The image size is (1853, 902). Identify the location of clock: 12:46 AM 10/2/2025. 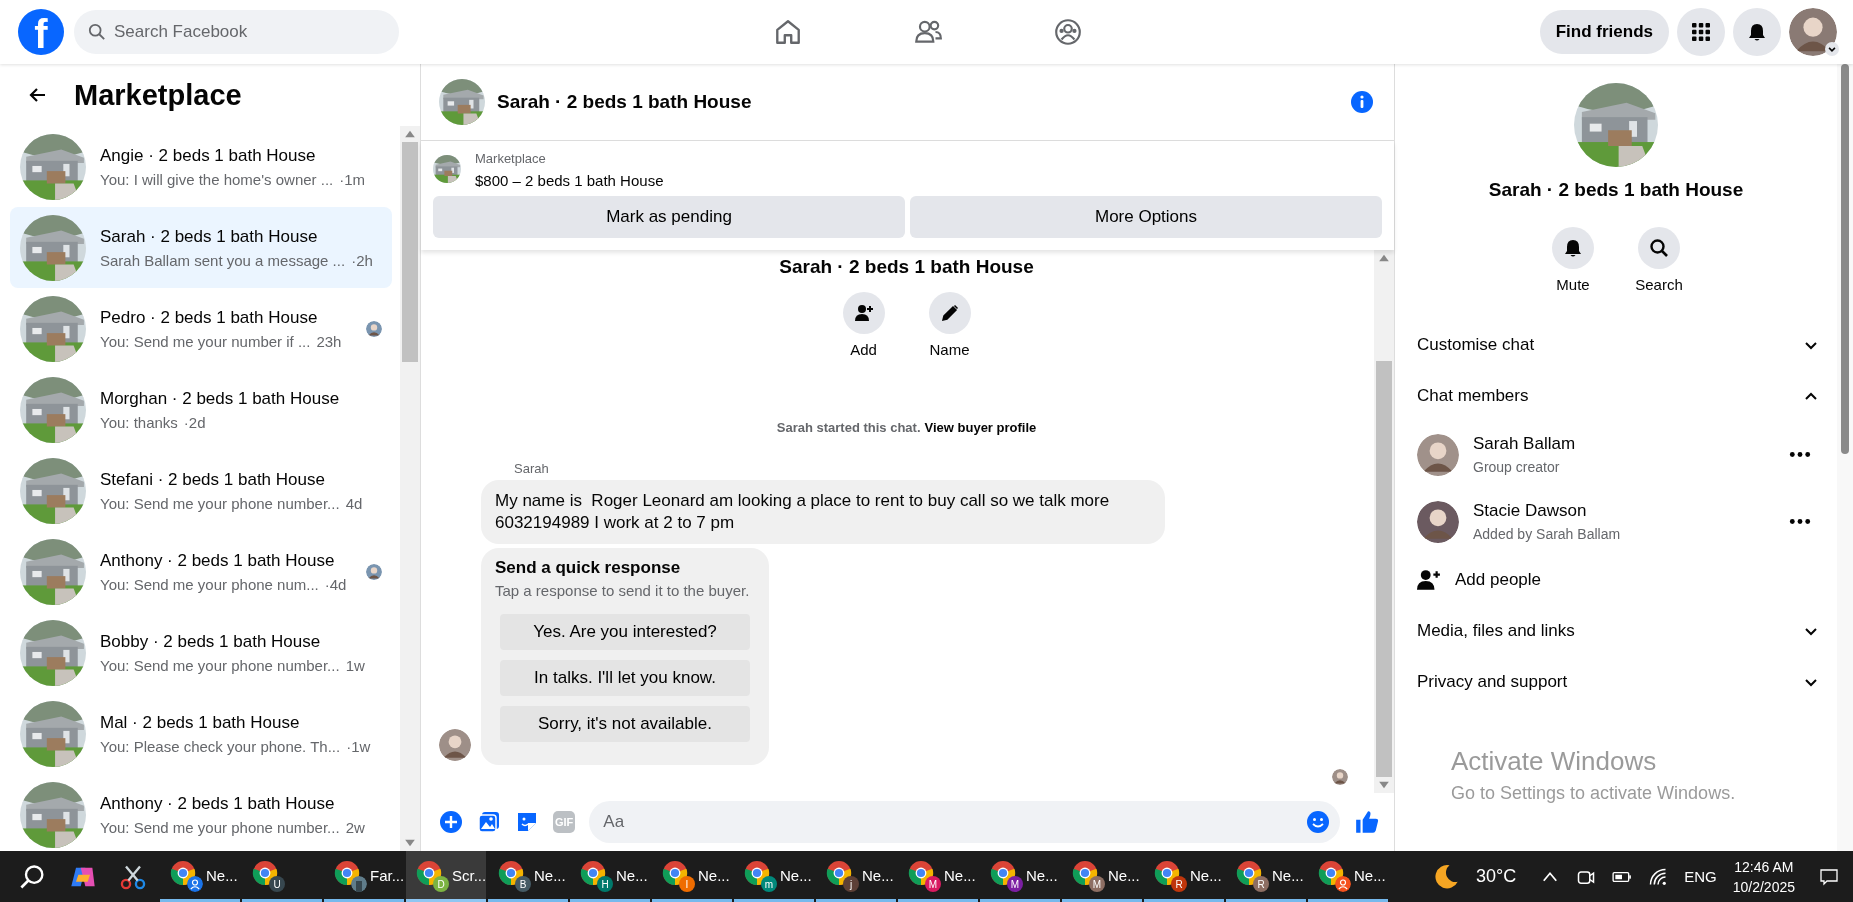
(1763, 876).